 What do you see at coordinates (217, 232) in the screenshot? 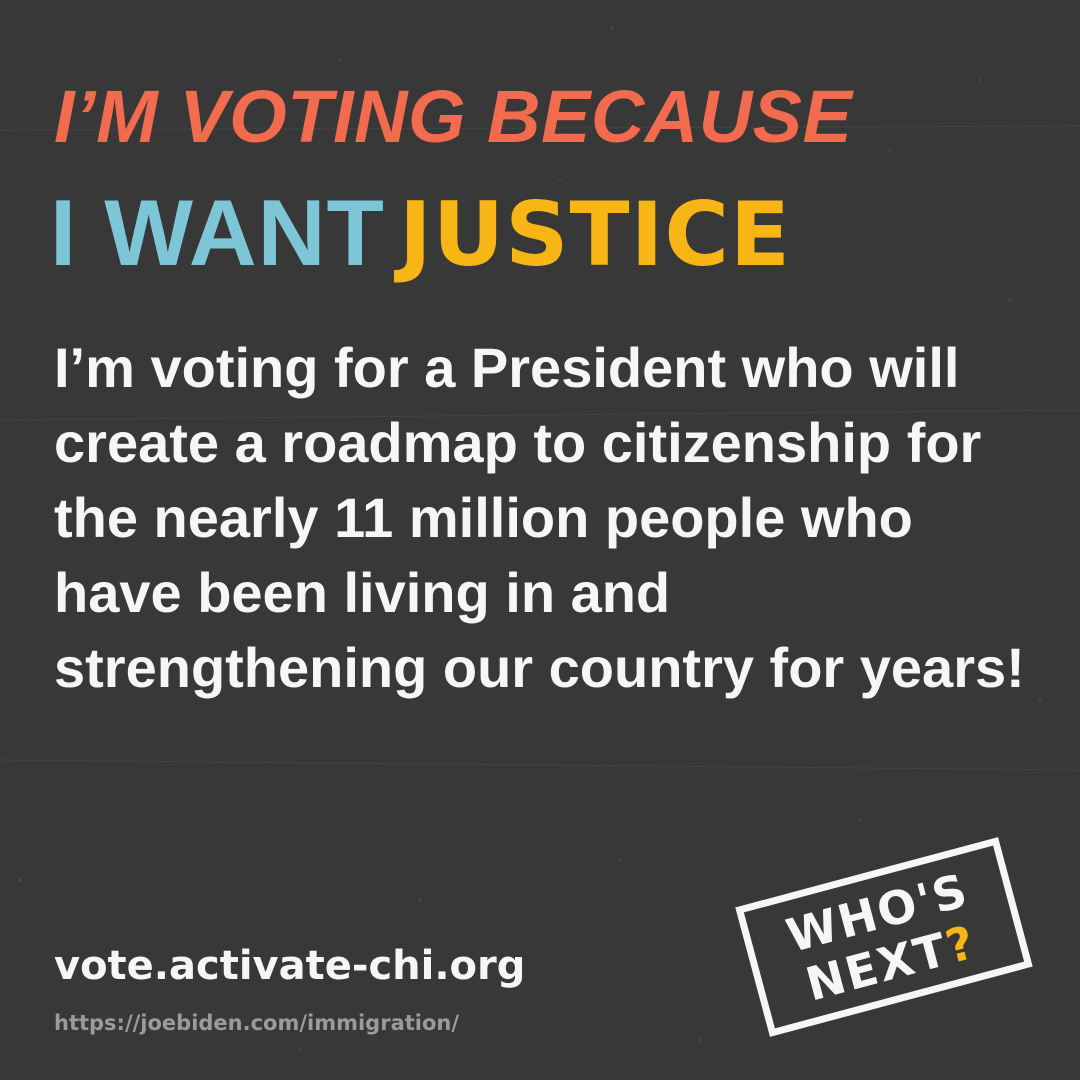
I see `headline-i-want: I WANT` at bounding box center [217, 232].